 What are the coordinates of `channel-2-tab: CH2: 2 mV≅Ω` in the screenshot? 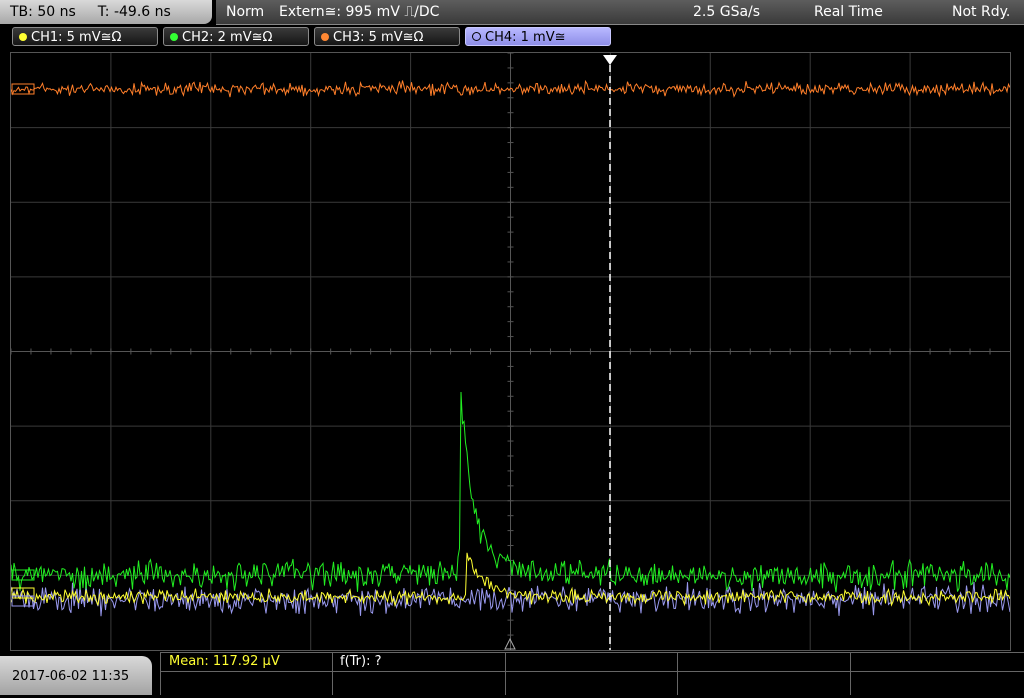 It's located at (236, 36).